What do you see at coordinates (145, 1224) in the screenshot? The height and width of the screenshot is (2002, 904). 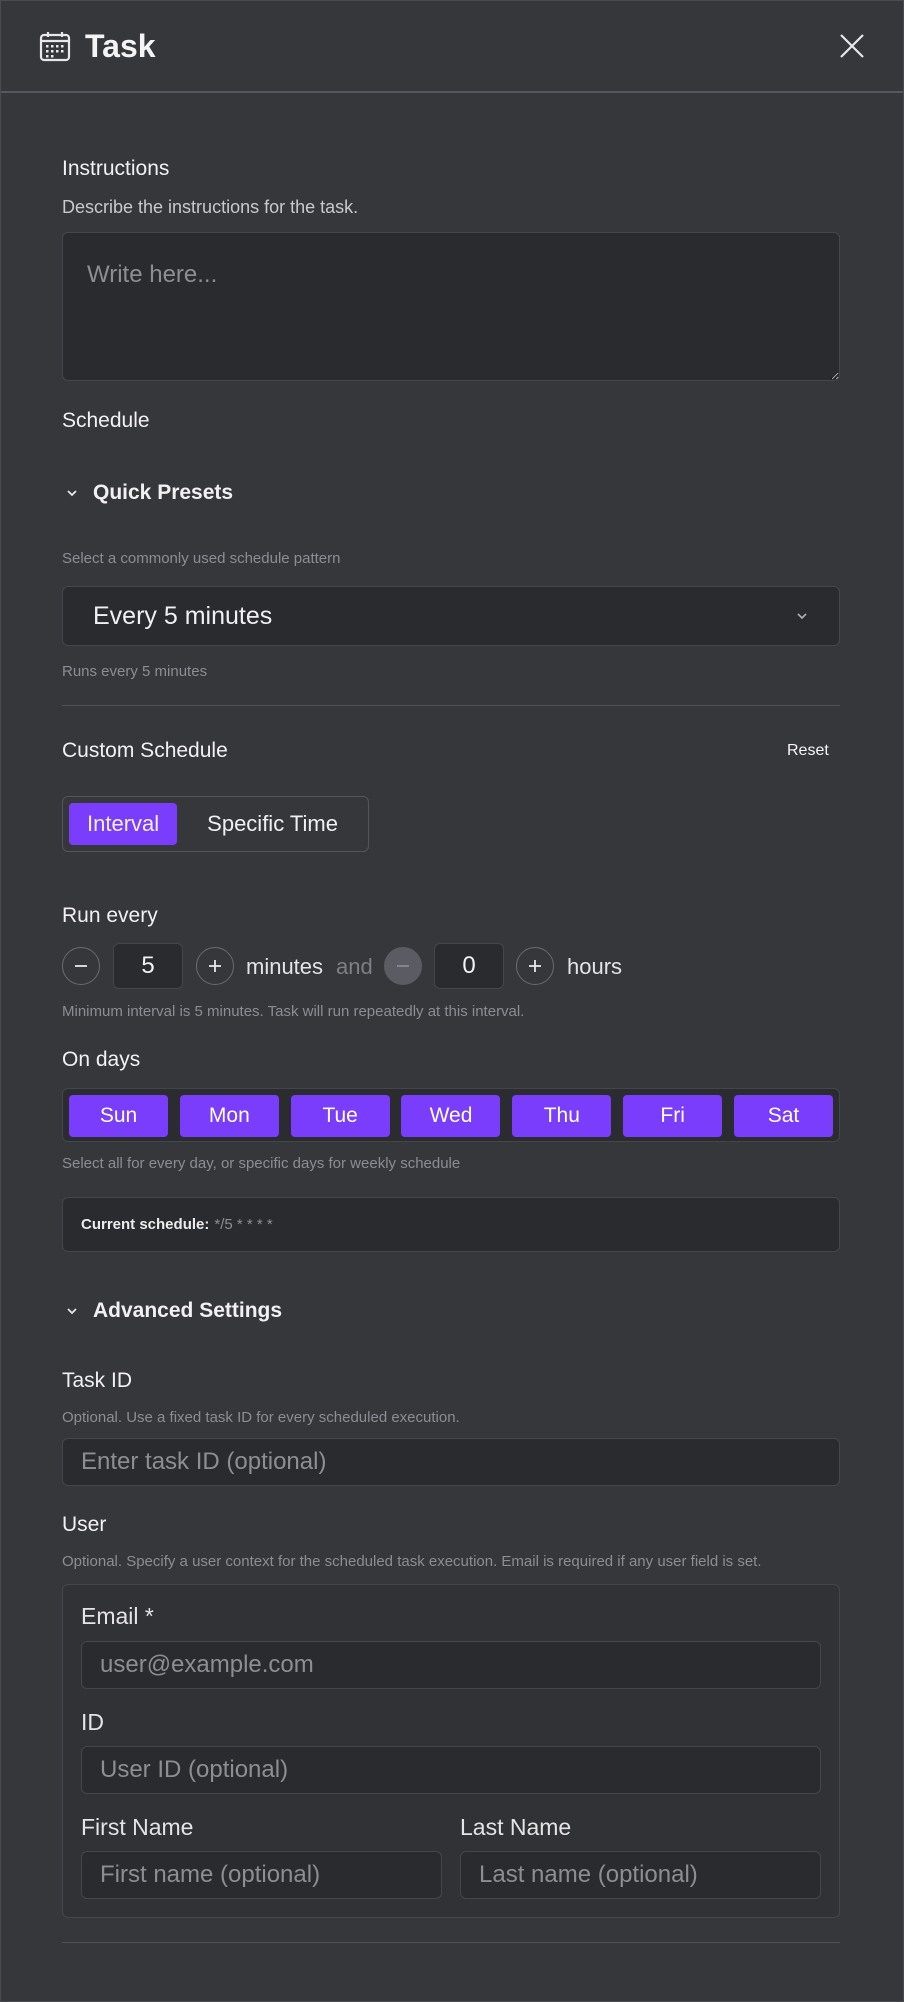 I see `current-schedule-label: Current schedule:` at bounding box center [145, 1224].